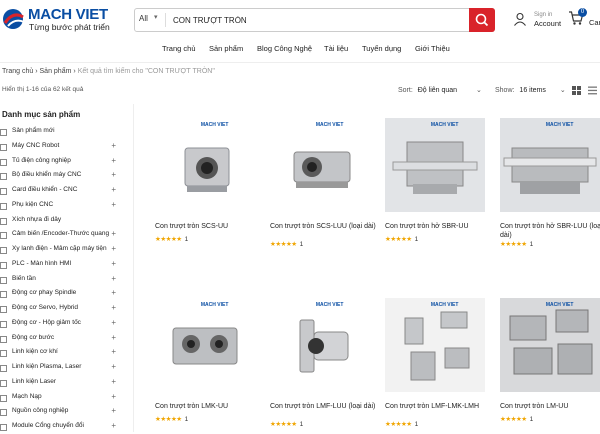 Image resolution: width=600 pixels, height=434 pixels. Describe the element at coordinates (584, 19) in the screenshot. I see `cart-link: 0 Cart` at that location.